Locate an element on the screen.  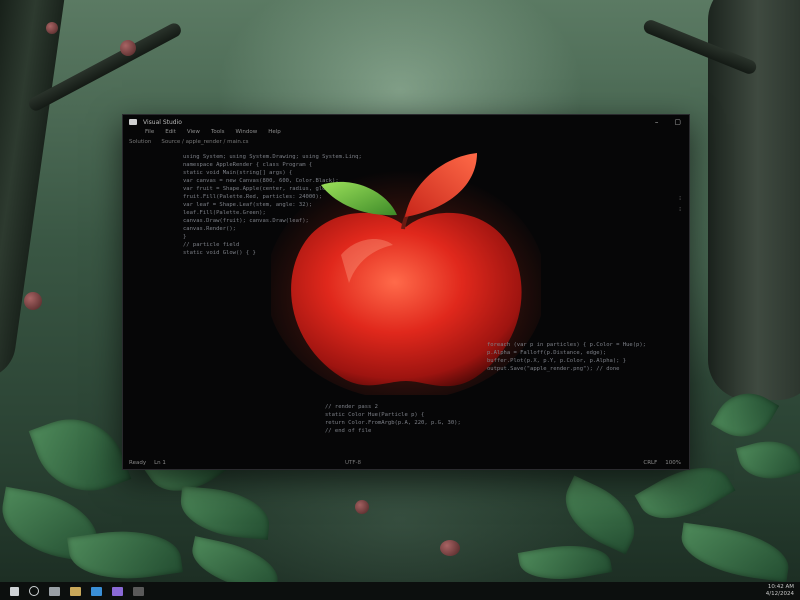
minimize-icon: – is located at coordinates (657, 122).